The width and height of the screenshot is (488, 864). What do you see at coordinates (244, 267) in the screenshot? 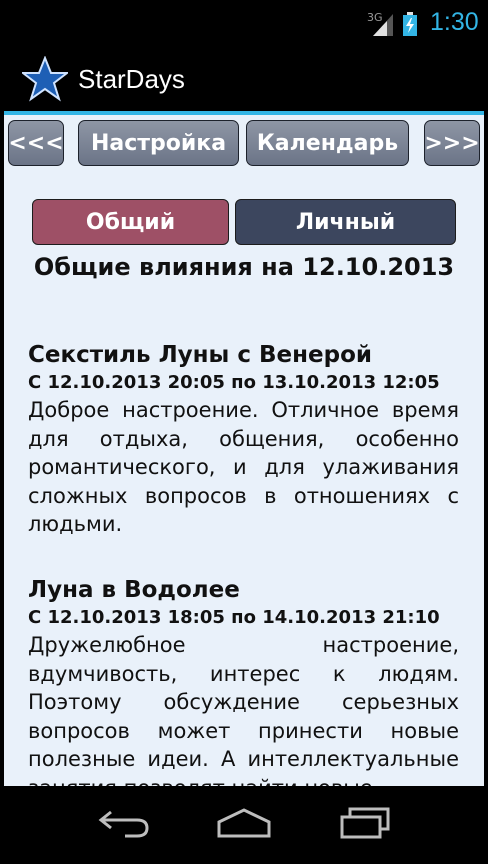
I see `page-title: Общие влияния на 12.10.2013` at bounding box center [244, 267].